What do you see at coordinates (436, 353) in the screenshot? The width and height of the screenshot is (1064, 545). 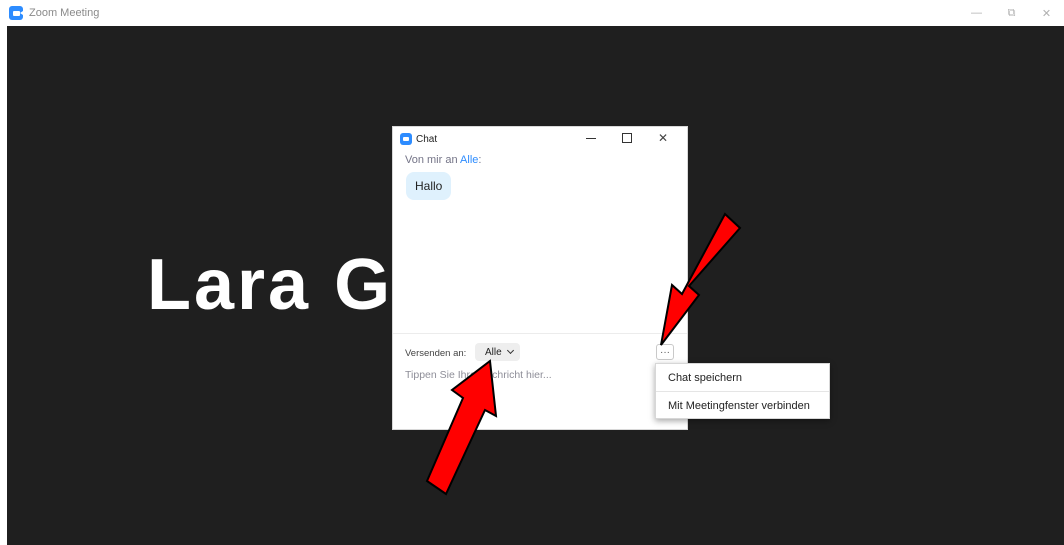 I see `send-to-label: Versenden an:` at bounding box center [436, 353].